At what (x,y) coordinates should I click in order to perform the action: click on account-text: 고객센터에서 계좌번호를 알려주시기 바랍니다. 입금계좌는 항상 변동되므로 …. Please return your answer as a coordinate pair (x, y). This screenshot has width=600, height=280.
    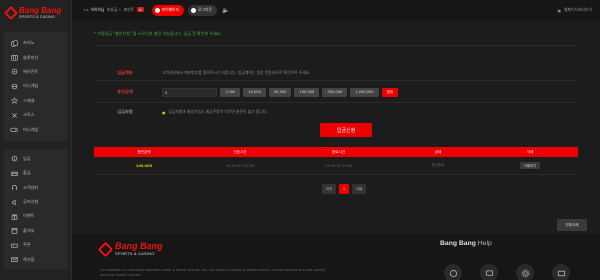
    Looking at the image, I should click on (236, 72).